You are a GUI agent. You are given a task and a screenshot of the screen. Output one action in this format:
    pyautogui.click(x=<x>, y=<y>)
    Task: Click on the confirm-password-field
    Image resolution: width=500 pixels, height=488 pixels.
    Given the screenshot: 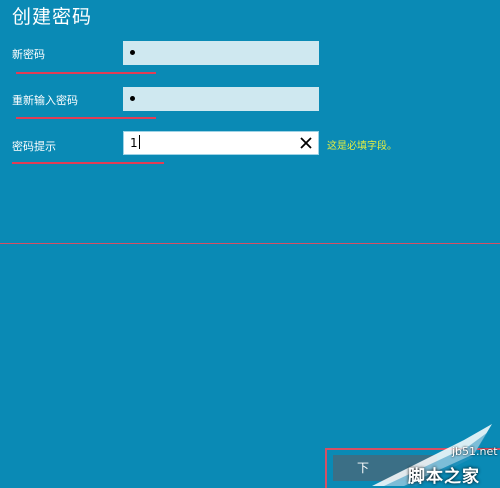 What is the action you would take?
    pyautogui.click(x=221, y=99)
    